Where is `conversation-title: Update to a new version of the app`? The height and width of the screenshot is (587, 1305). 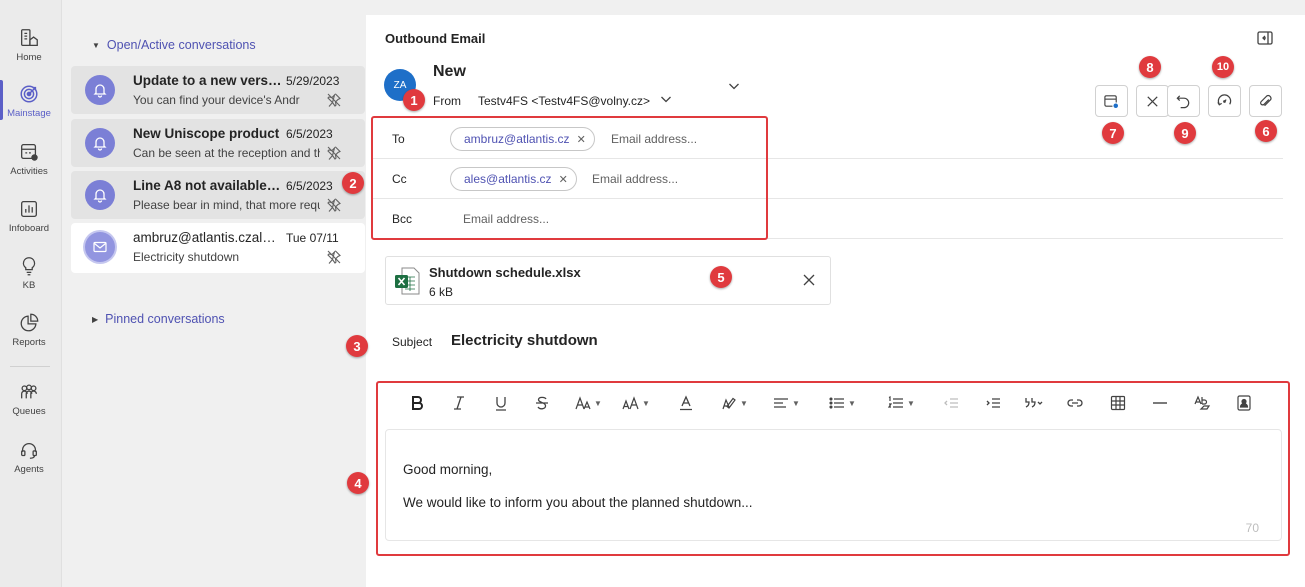
conversation-title: Update to a new version of the app is located at coordinates (208, 80).